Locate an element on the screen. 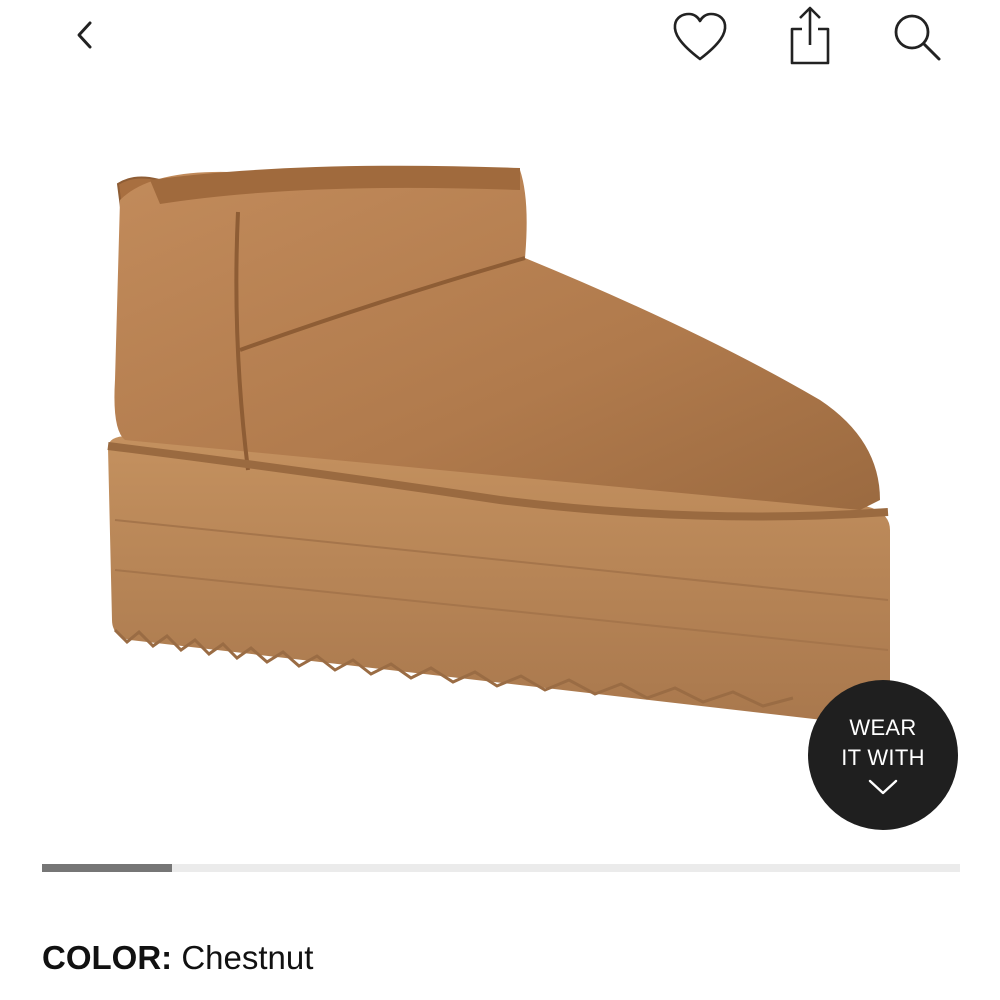 The height and width of the screenshot is (1000, 1000). gallery-progress-fill is located at coordinates (107, 868).